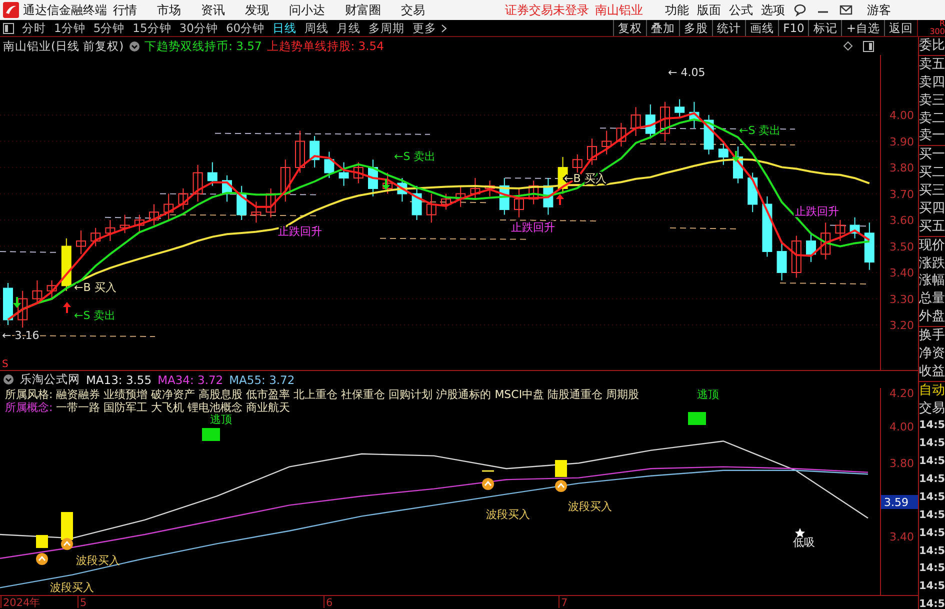 This screenshot has width=945, height=609. Describe the element at coordinates (932, 245) in the screenshot. I see `quote-field-label: 现价` at that location.